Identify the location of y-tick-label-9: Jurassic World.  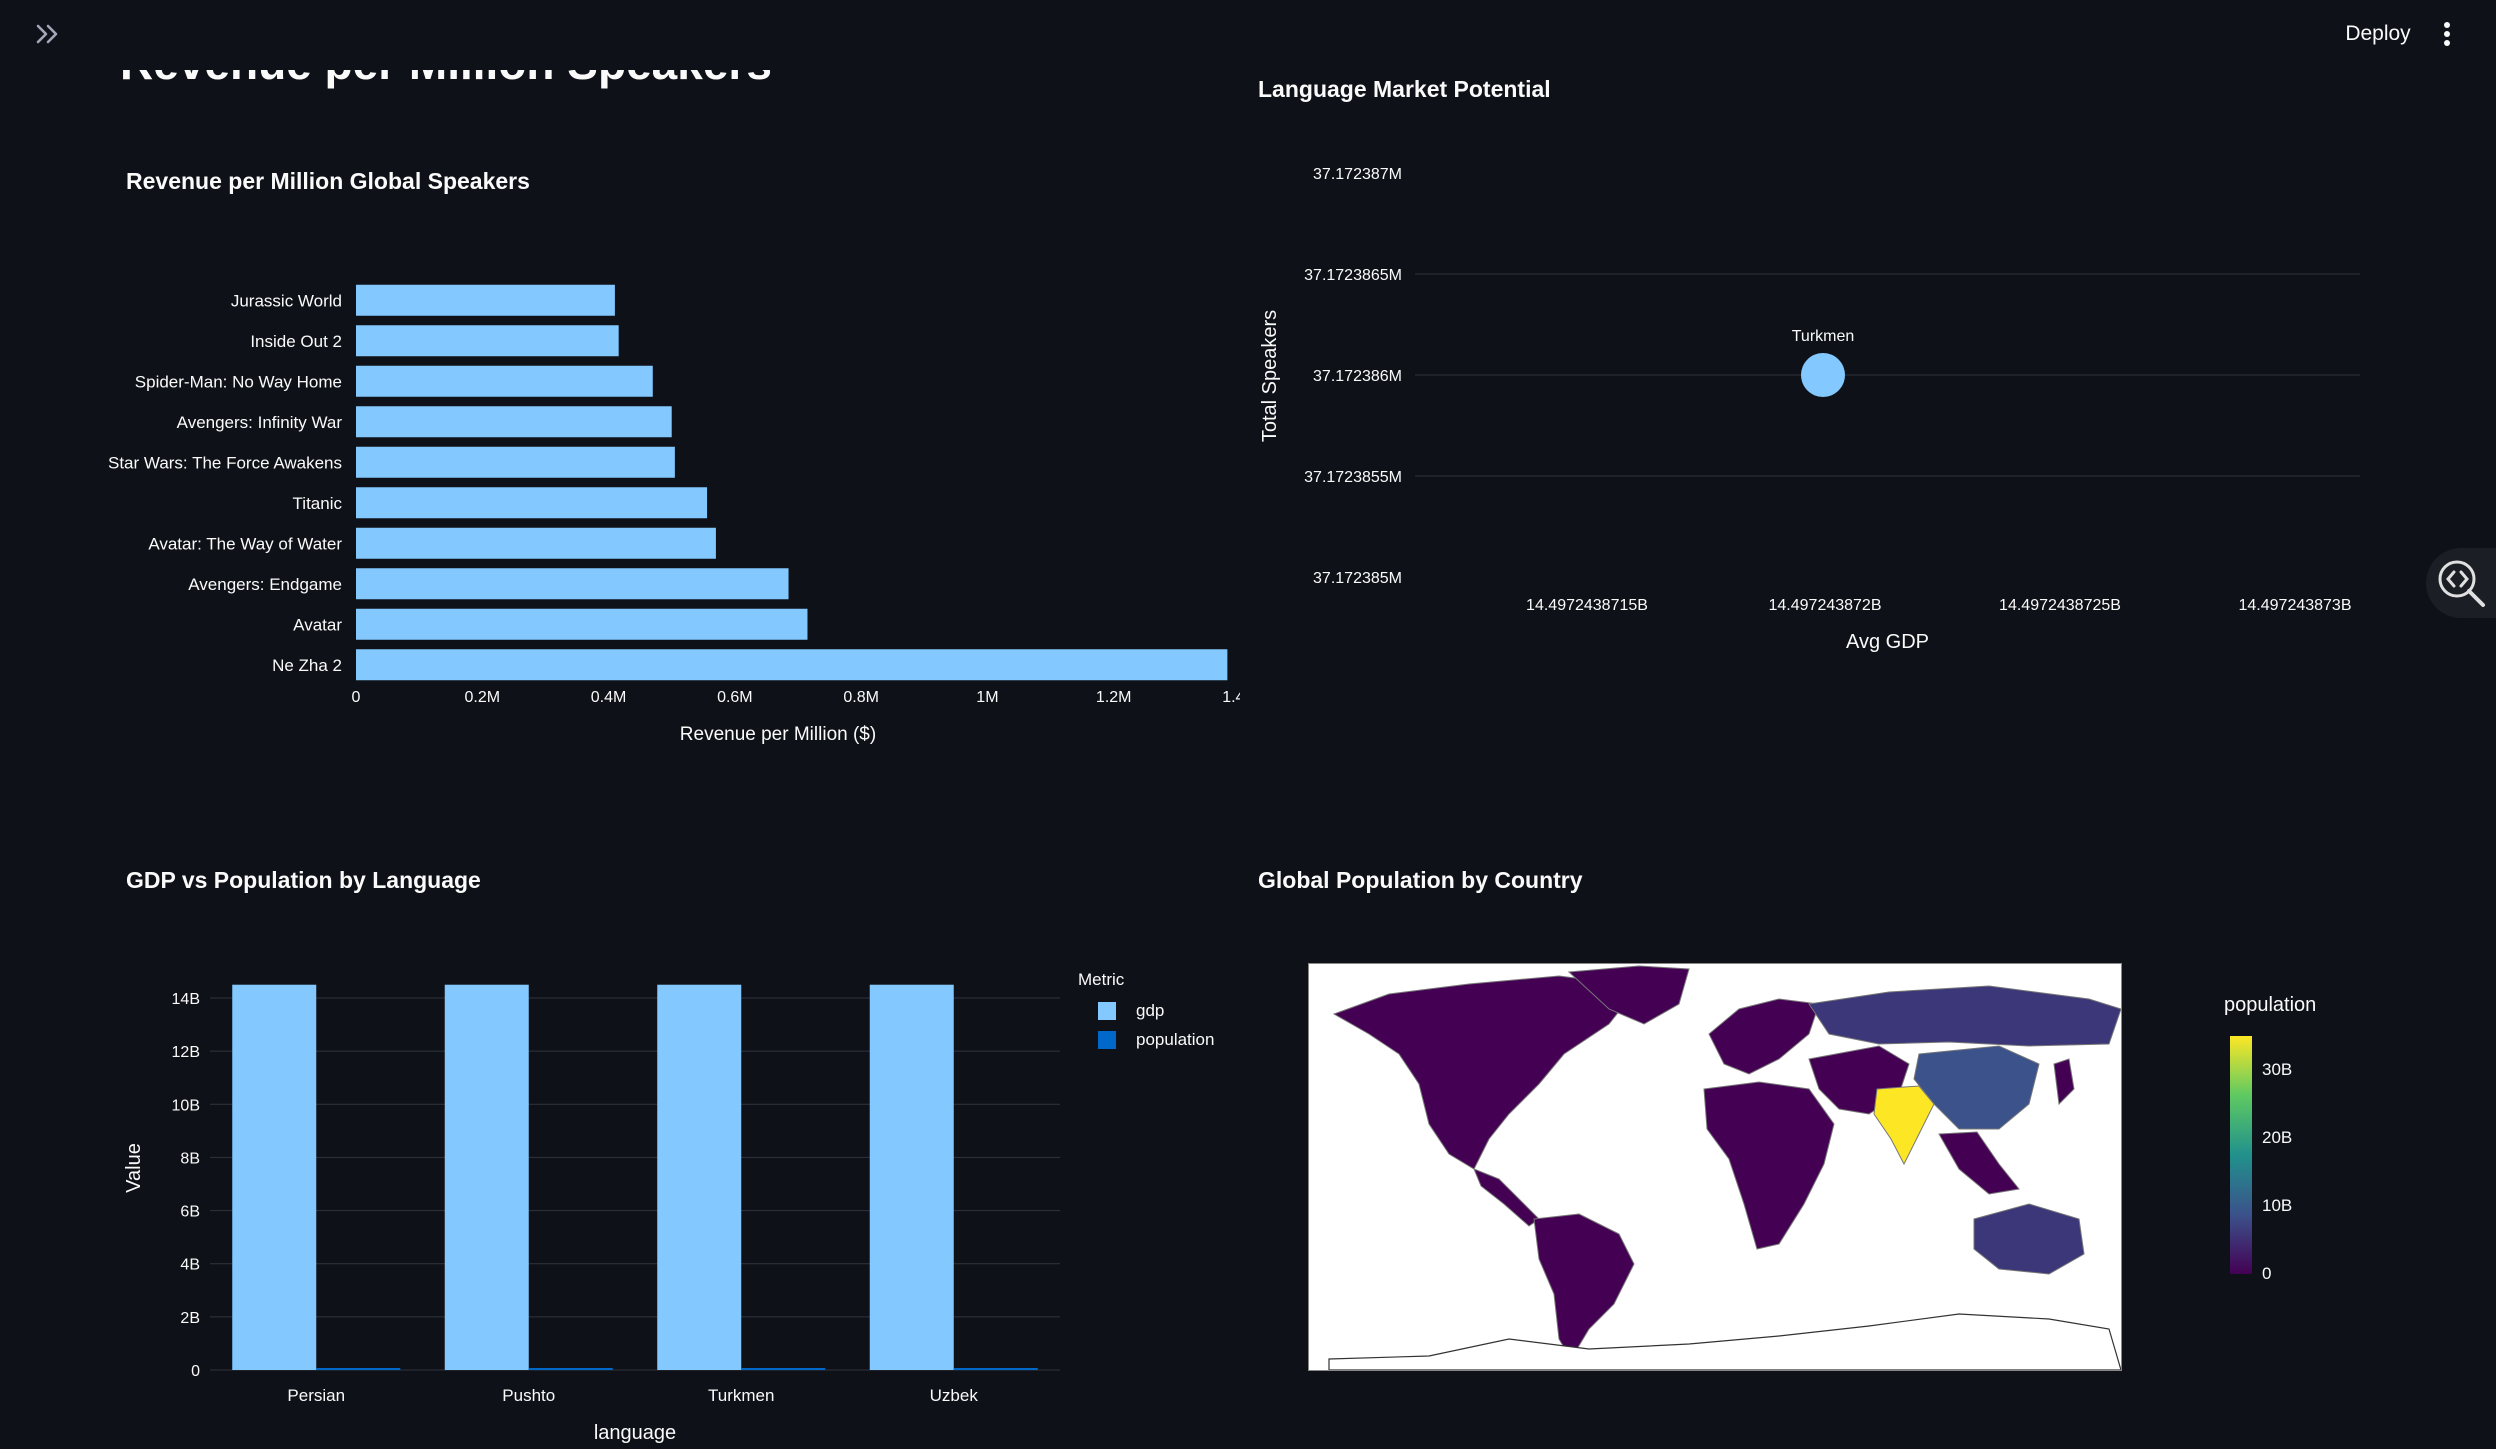
(286, 300).